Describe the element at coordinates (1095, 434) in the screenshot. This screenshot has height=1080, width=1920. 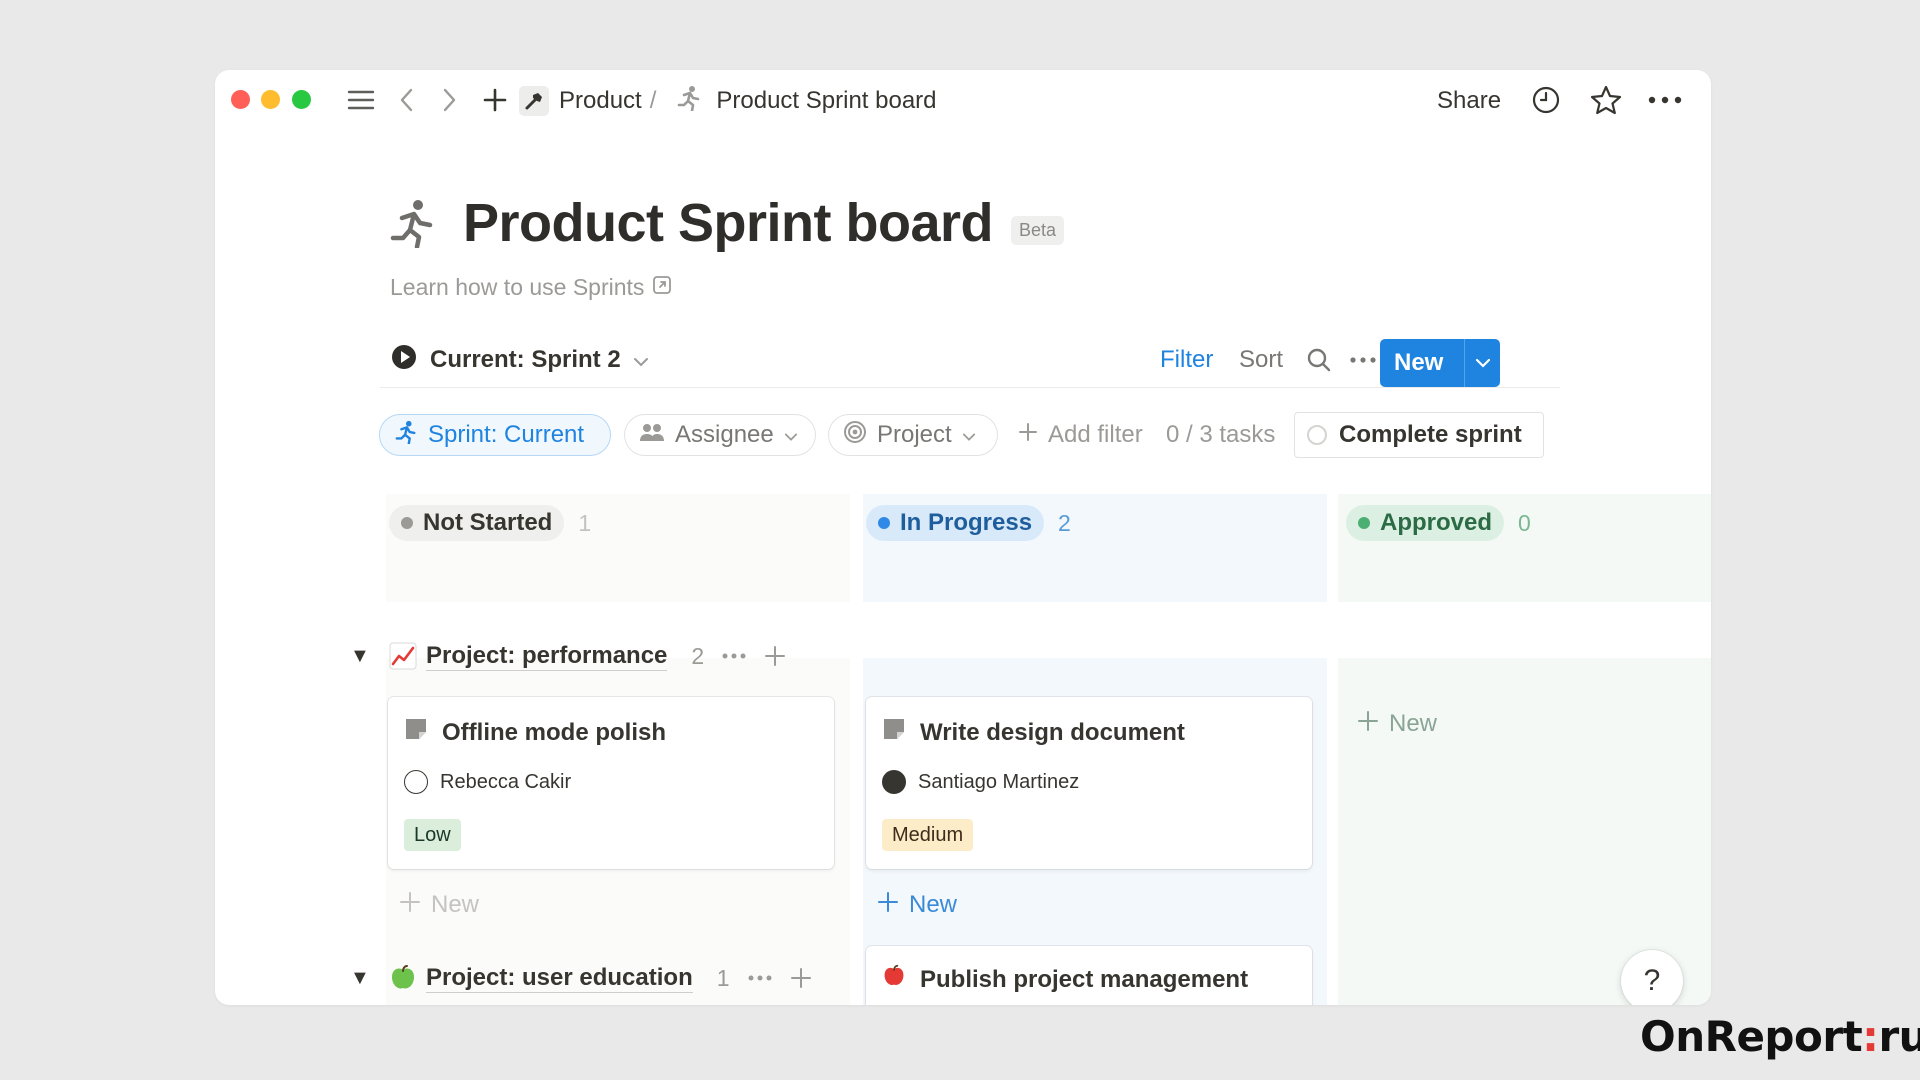
I see `add-filter-label: Add filter` at that location.